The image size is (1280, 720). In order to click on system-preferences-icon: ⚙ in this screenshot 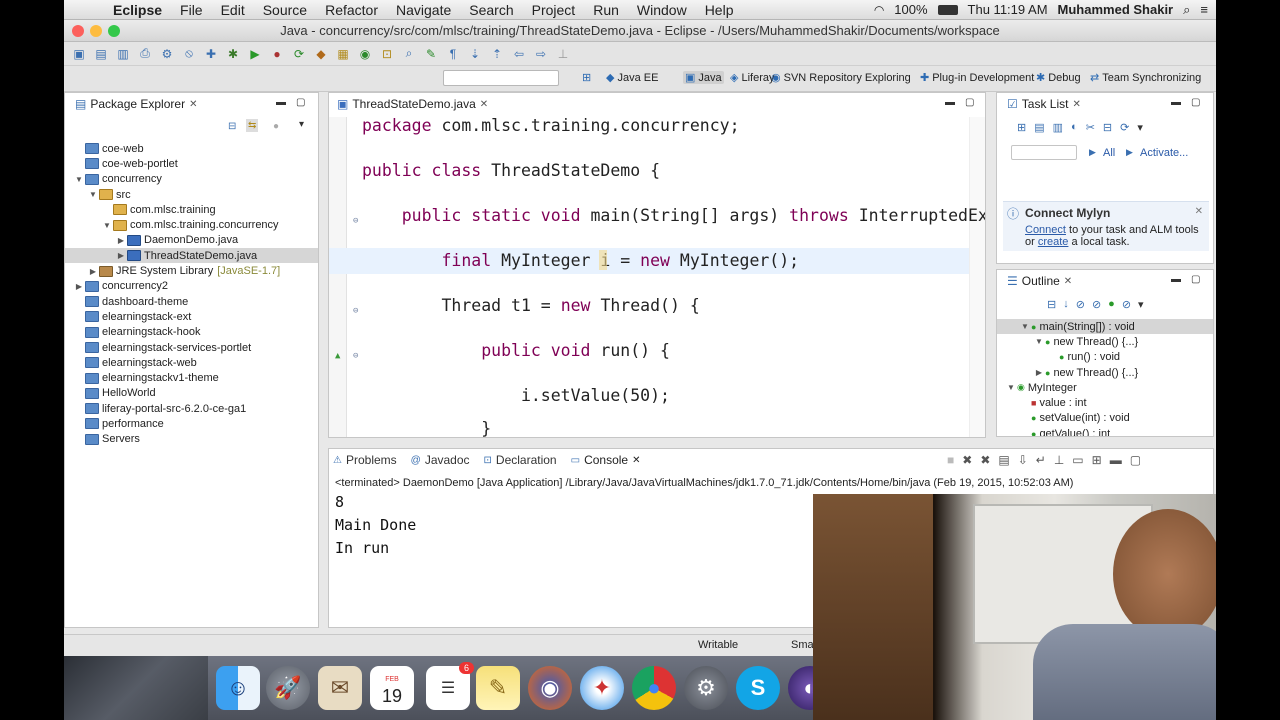, I will do `click(706, 688)`.